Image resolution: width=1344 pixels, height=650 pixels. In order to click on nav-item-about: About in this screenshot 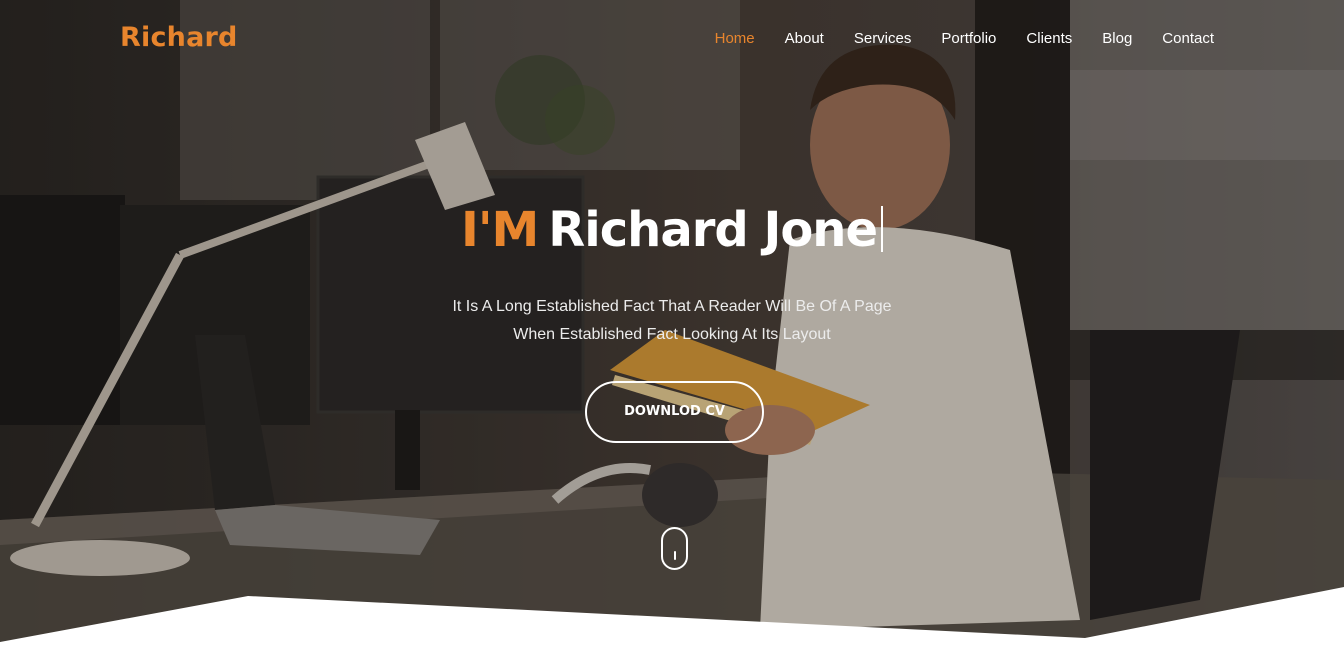, I will do `click(804, 38)`.